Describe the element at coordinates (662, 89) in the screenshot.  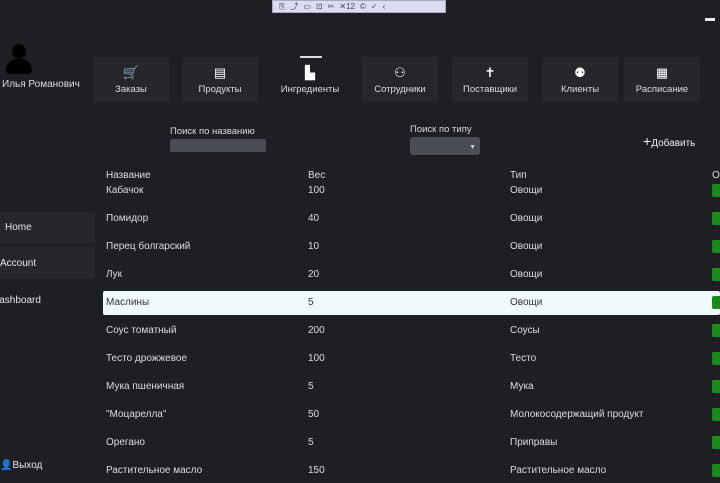
I see `nav-tab-label: Расписание` at that location.